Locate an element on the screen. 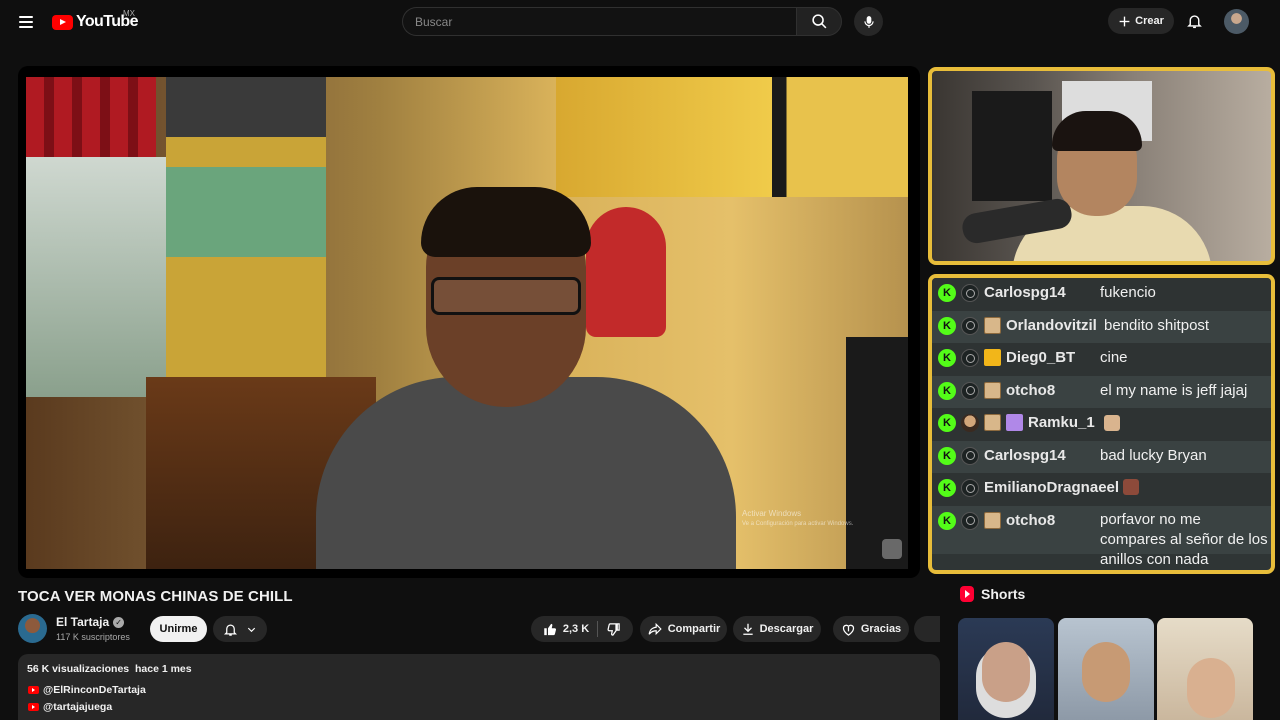 The width and height of the screenshot is (1280, 720). streamer-facecam is located at coordinates (1101, 166).